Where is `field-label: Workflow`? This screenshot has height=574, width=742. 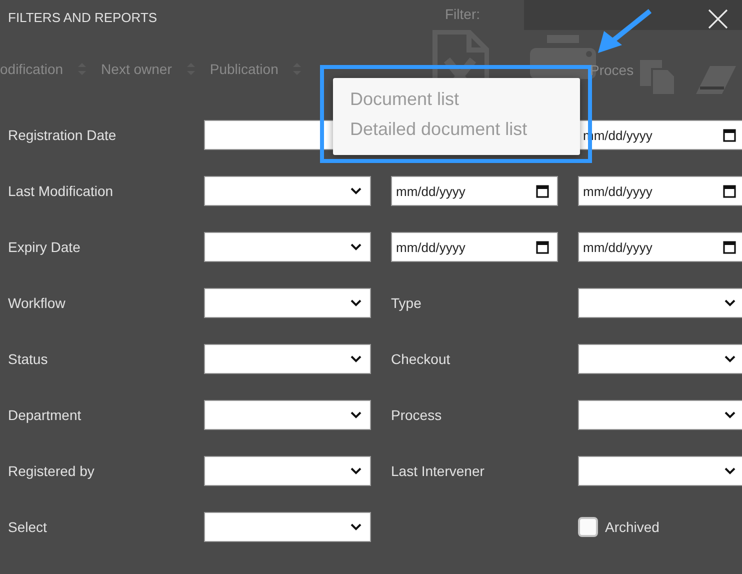
field-label: Workflow is located at coordinates (37, 303).